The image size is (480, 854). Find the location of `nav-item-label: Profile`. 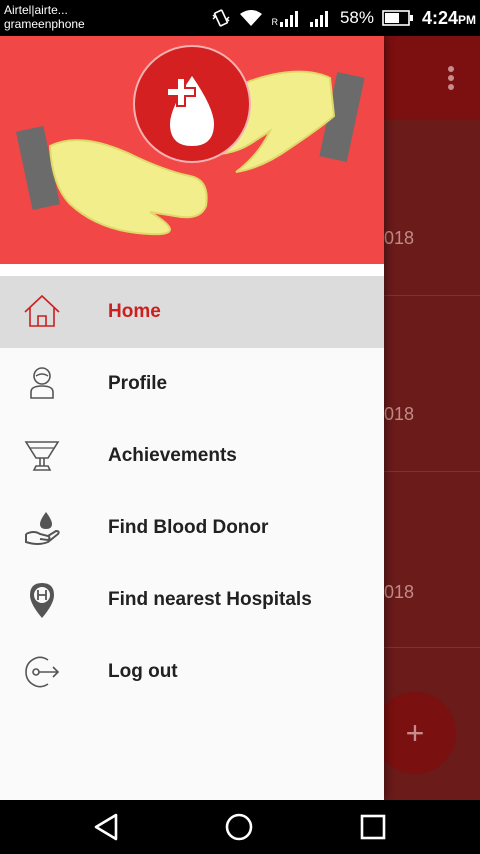

nav-item-label: Profile is located at coordinates (138, 383).